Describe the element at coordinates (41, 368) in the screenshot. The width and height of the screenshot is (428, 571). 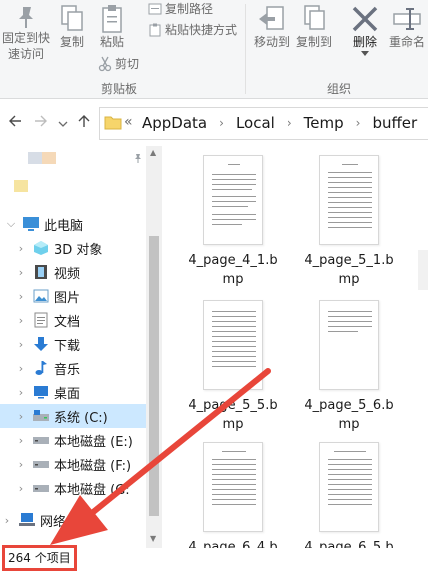
I see `music-note-icon` at that location.